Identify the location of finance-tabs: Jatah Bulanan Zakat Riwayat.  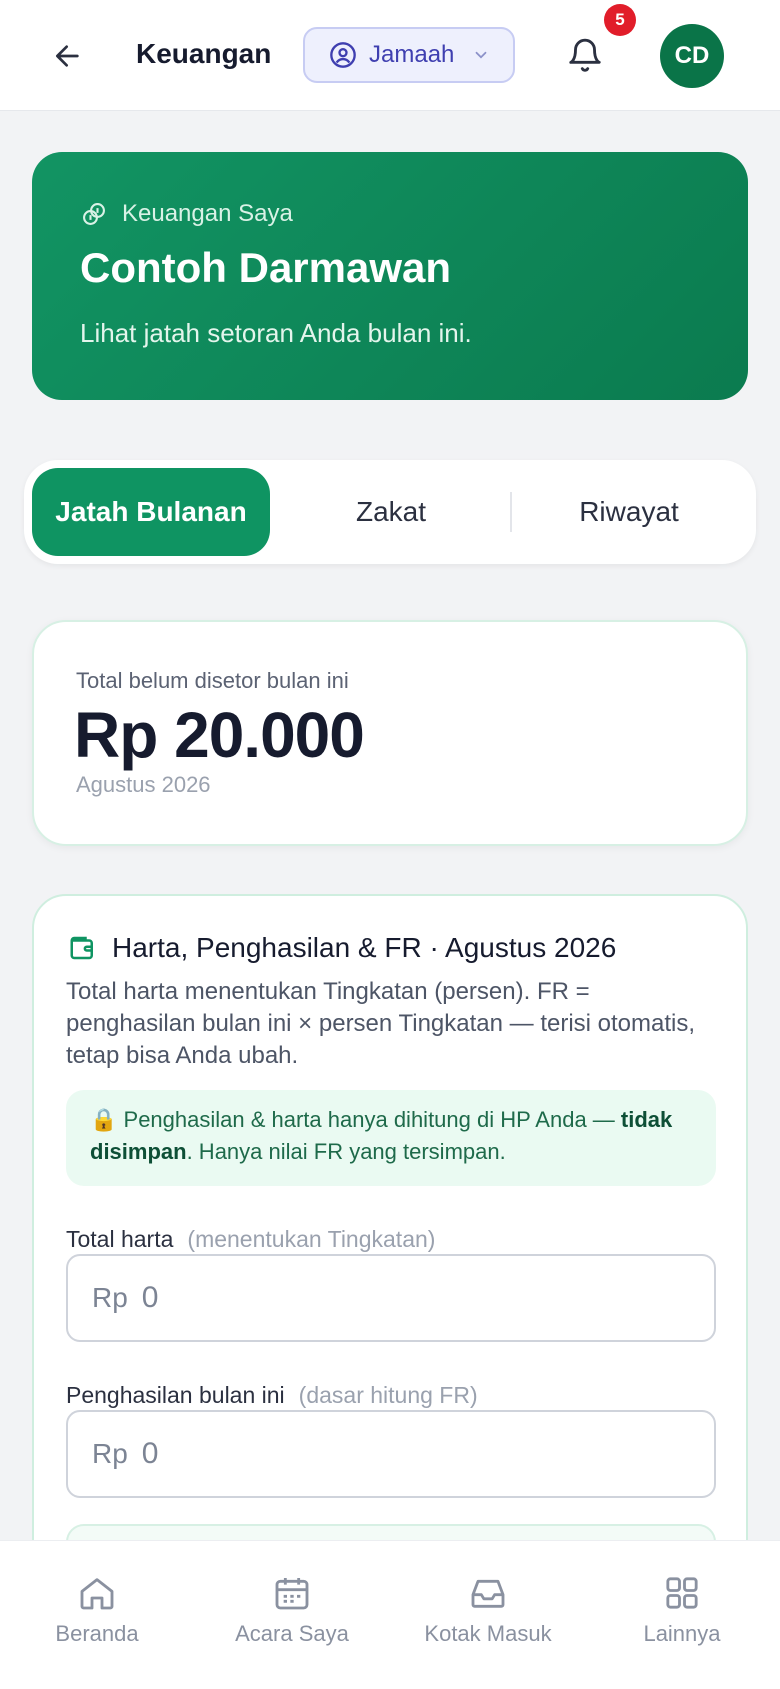
(390, 512).